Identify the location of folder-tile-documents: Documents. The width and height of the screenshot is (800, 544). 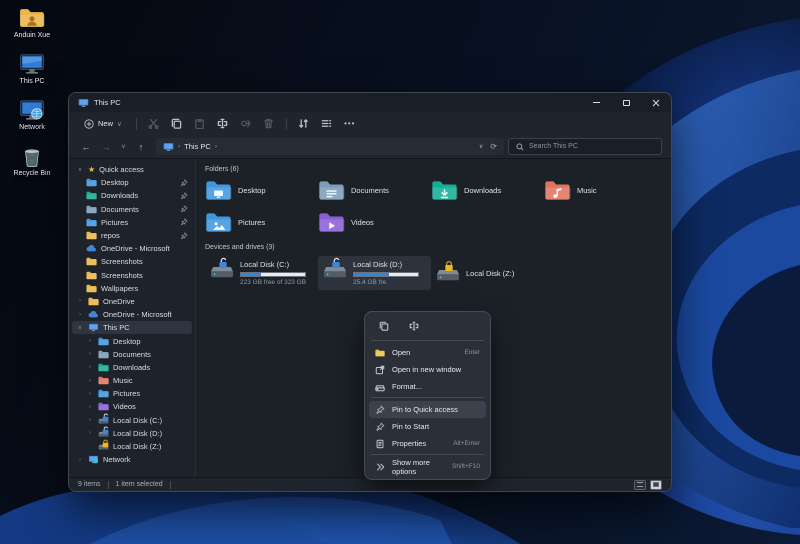
(374, 190).